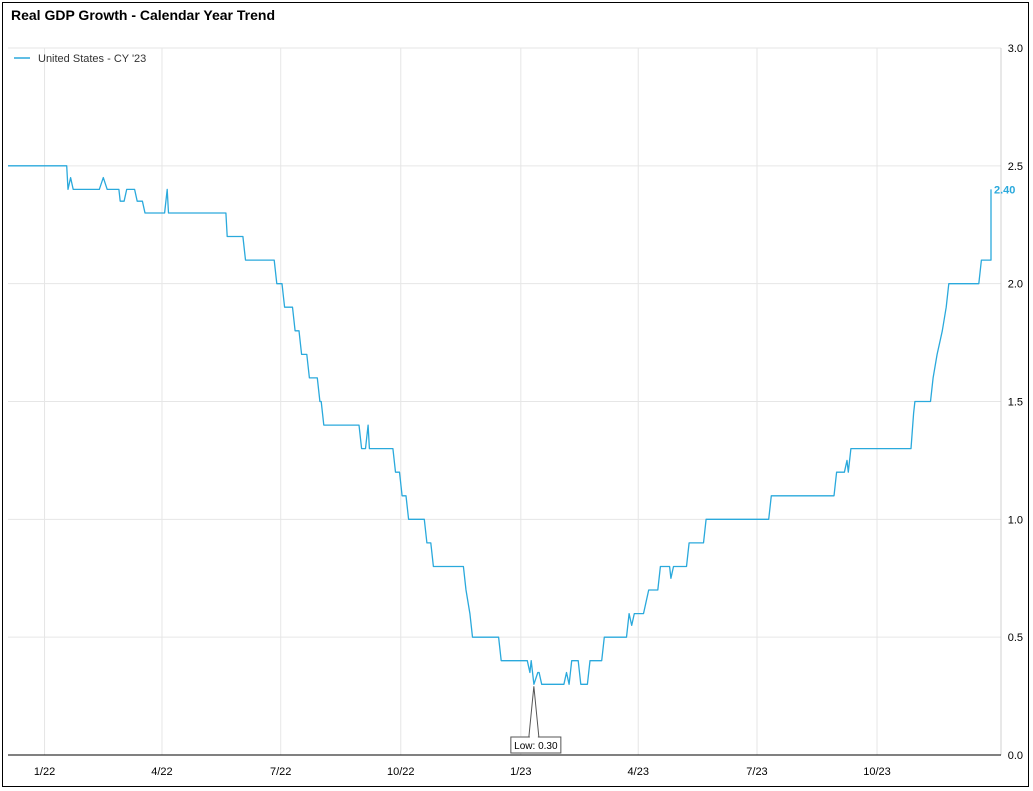  I want to click on x-tick-label: 4/23, so click(638, 772).